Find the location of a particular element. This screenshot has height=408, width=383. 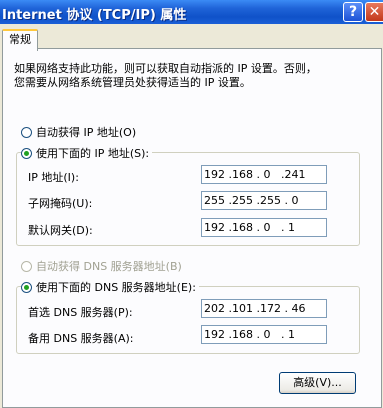

preferred-dns-label: 首选 DNS 服务器(P): is located at coordinates (80, 312).